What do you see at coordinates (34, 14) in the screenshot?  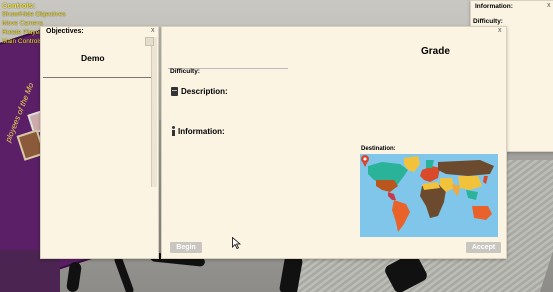 I see `controls-line: Show/Hide Objectives` at bounding box center [34, 14].